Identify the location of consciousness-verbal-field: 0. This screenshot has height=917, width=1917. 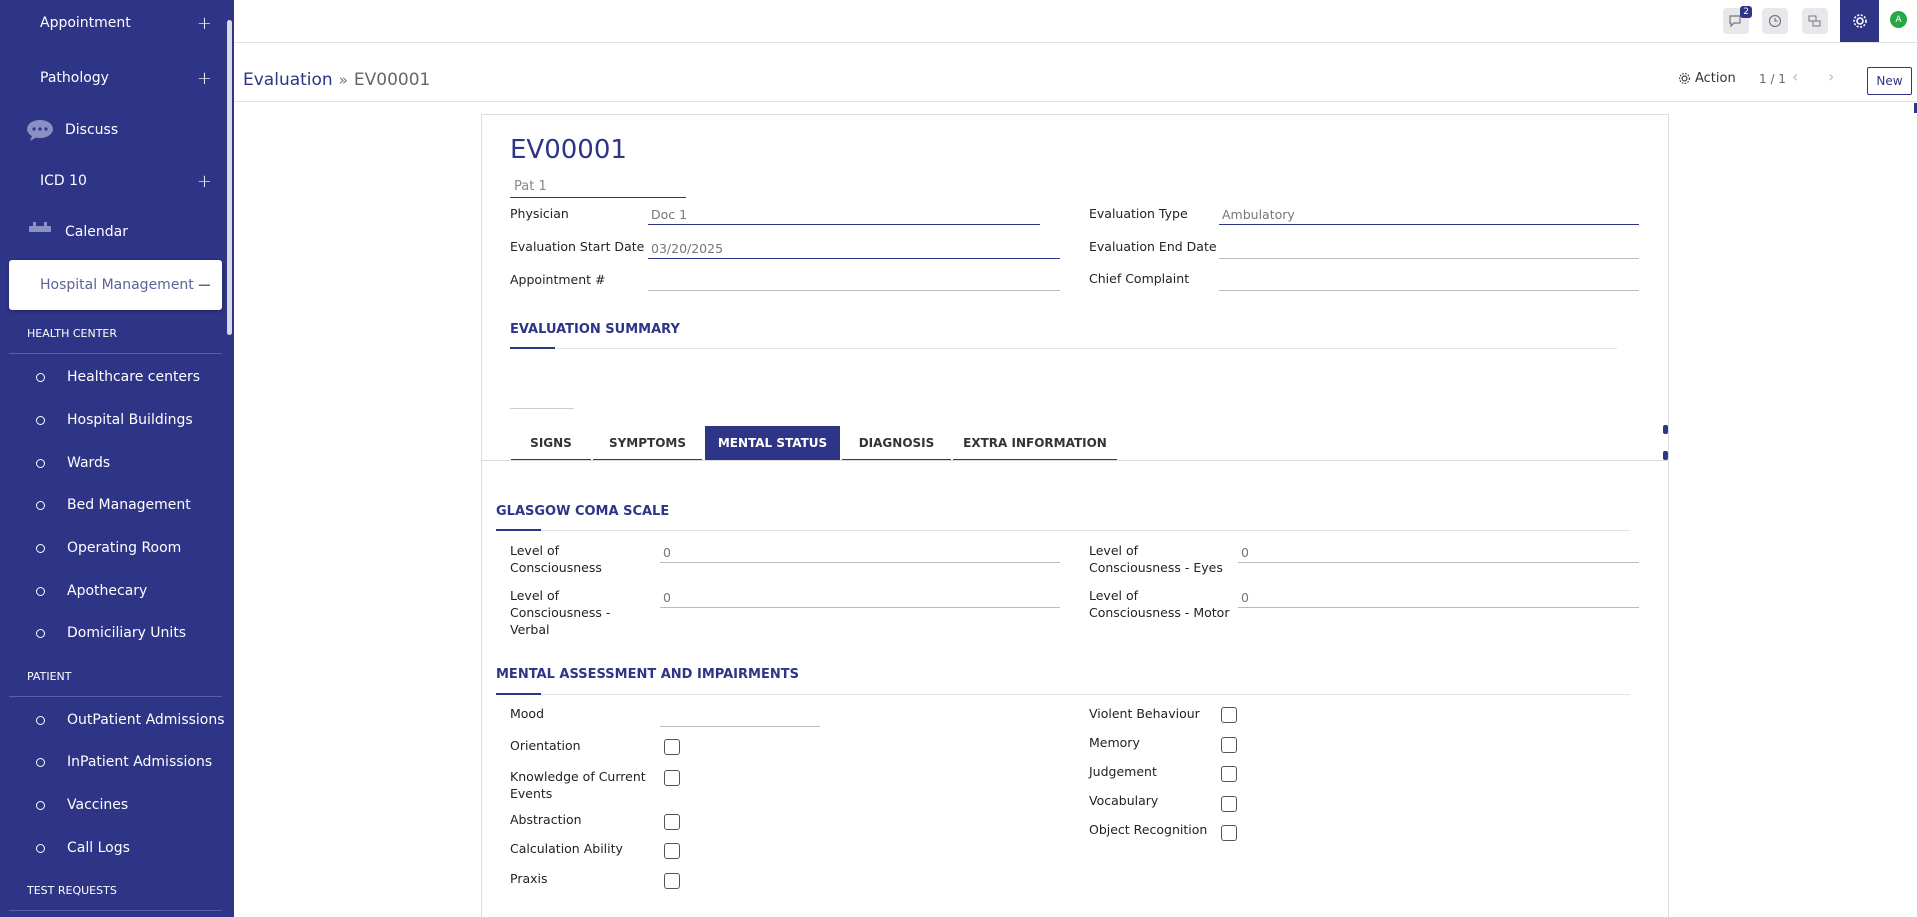
(860, 599).